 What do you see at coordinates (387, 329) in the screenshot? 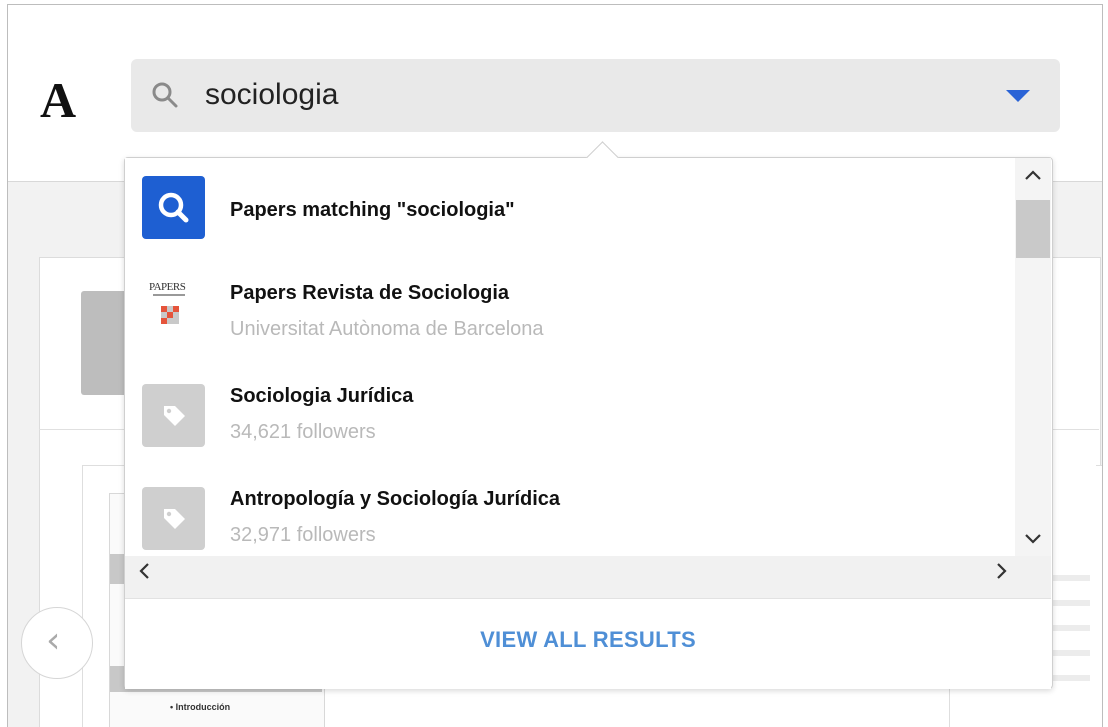
I see `suggestion-subtitle: Universitat Autònoma de Barcelona` at bounding box center [387, 329].